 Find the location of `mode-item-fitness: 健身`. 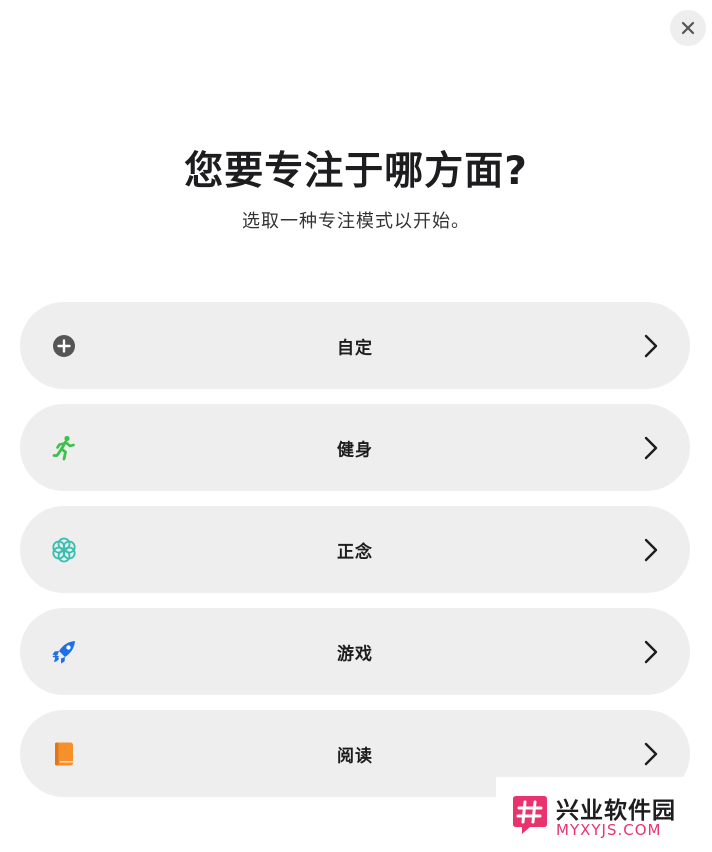

mode-item-fitness: 健身 is located at coordinates (355, 447).